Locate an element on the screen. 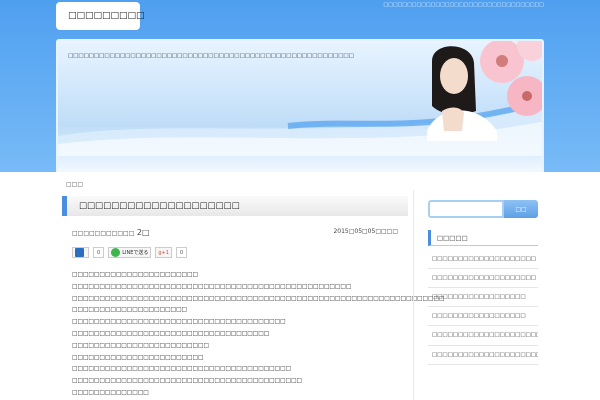 This screenshot has width=600, height=400. search-form: □□ is located at coordinates (483, 209).